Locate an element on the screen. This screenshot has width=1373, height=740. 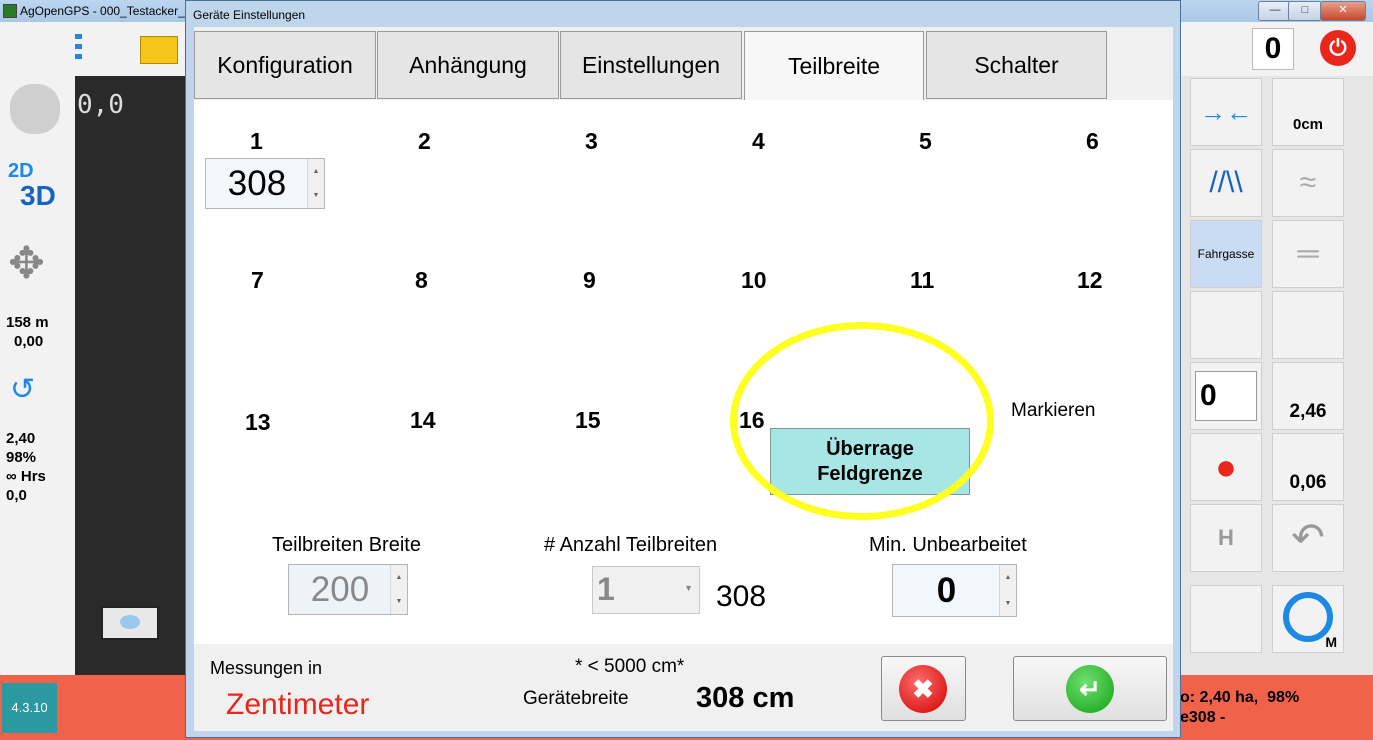
section-number-10: 10 is located at coordinates (754, 280).